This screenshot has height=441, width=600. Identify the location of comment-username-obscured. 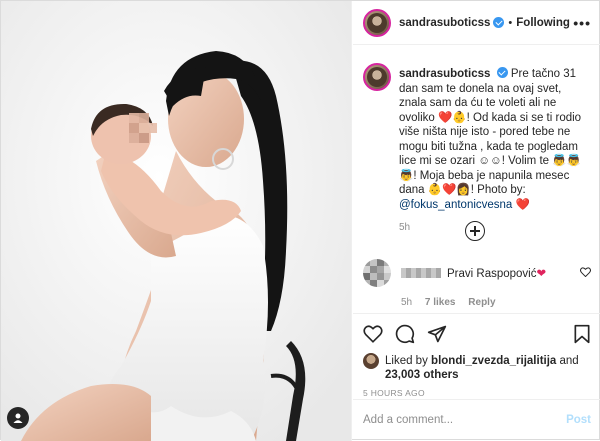
(421, 273).